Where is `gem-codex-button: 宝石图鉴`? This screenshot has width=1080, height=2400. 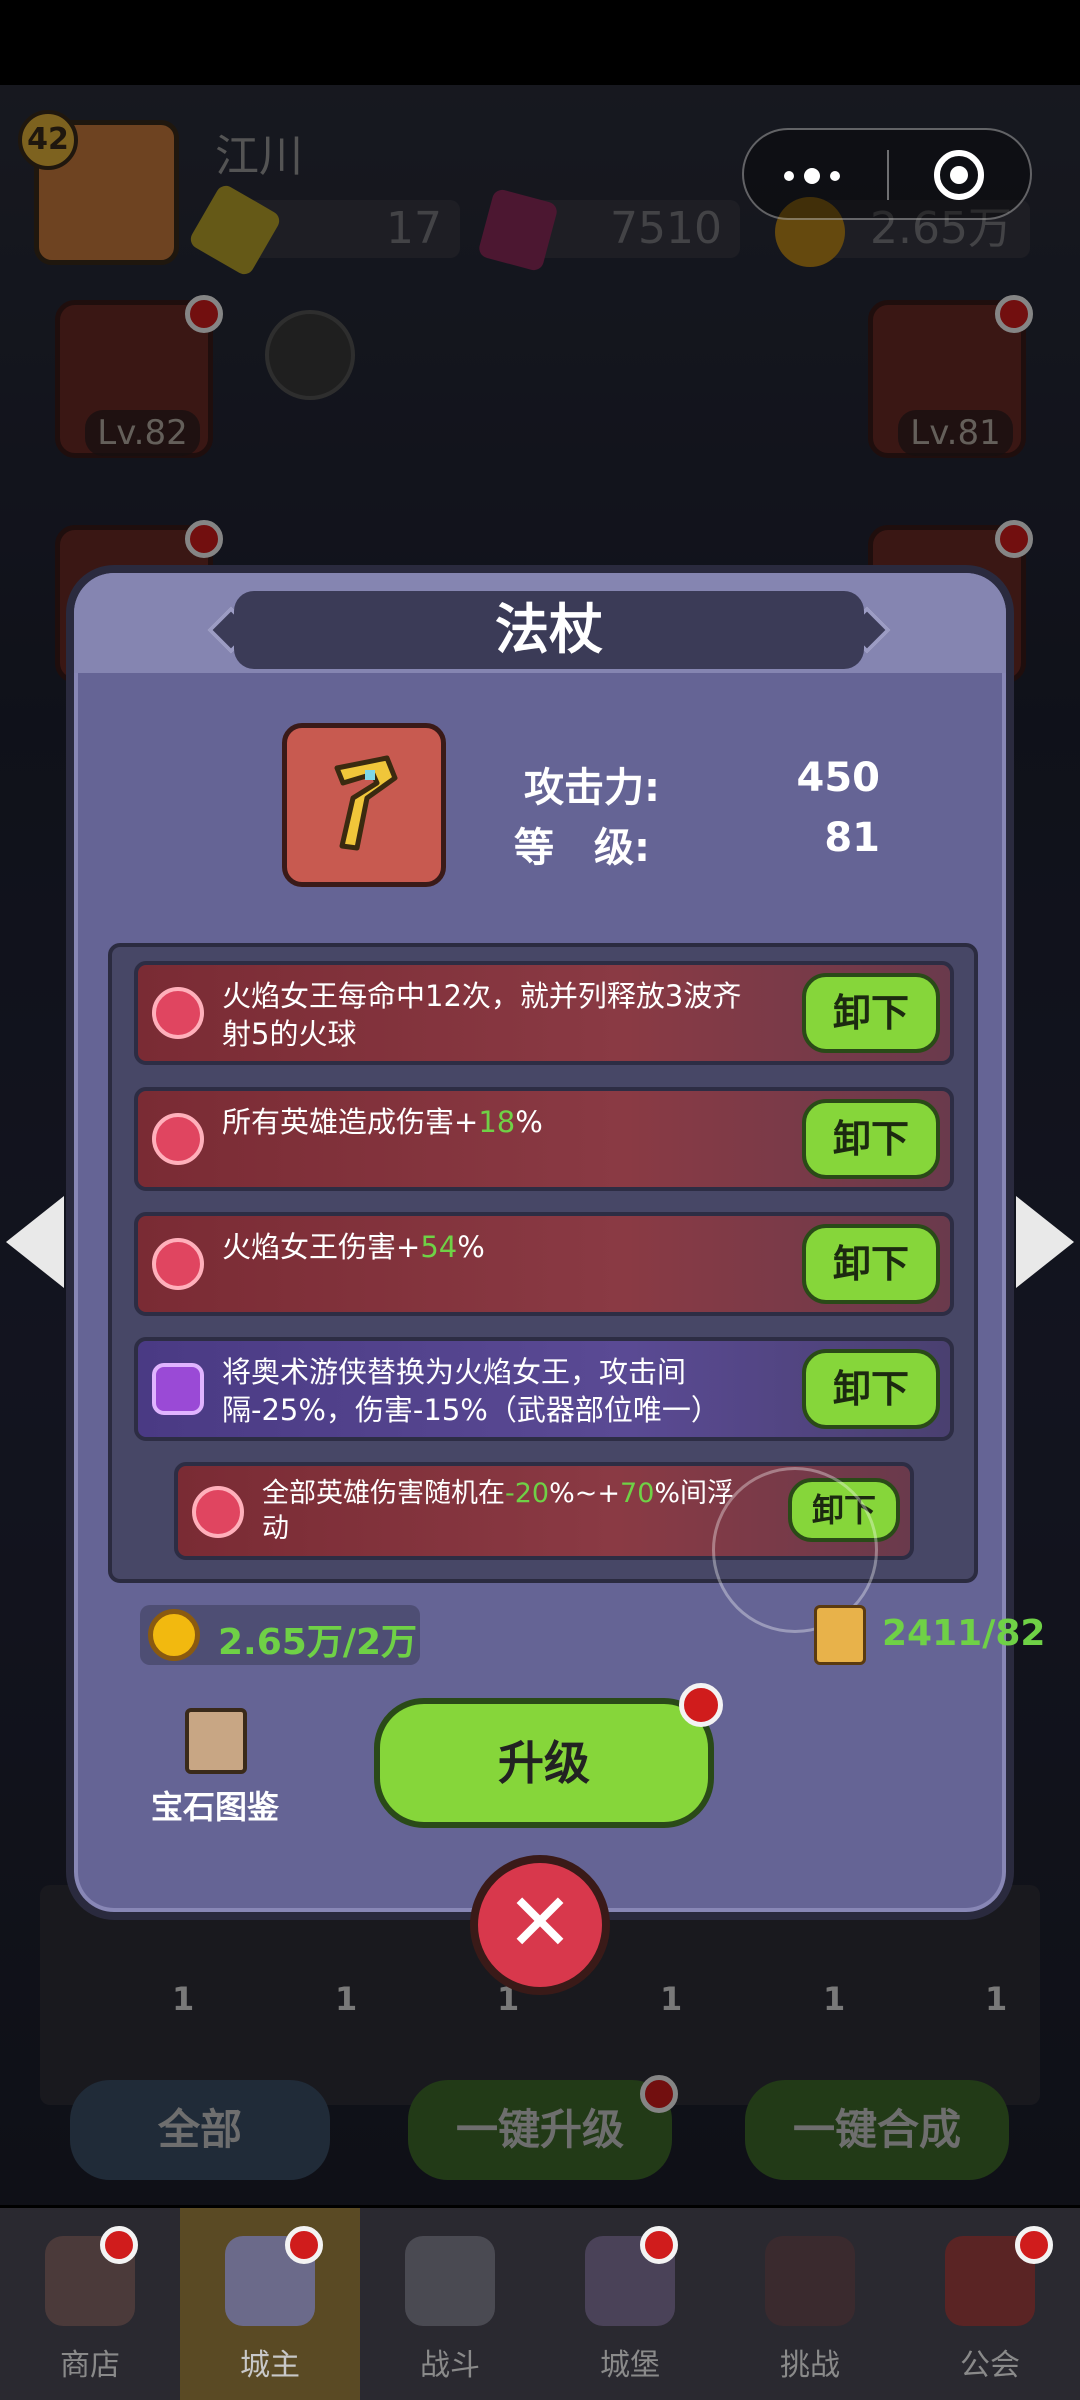
gem-codex-button: 宝石图鉴 is located at coordinates (215, 1768).